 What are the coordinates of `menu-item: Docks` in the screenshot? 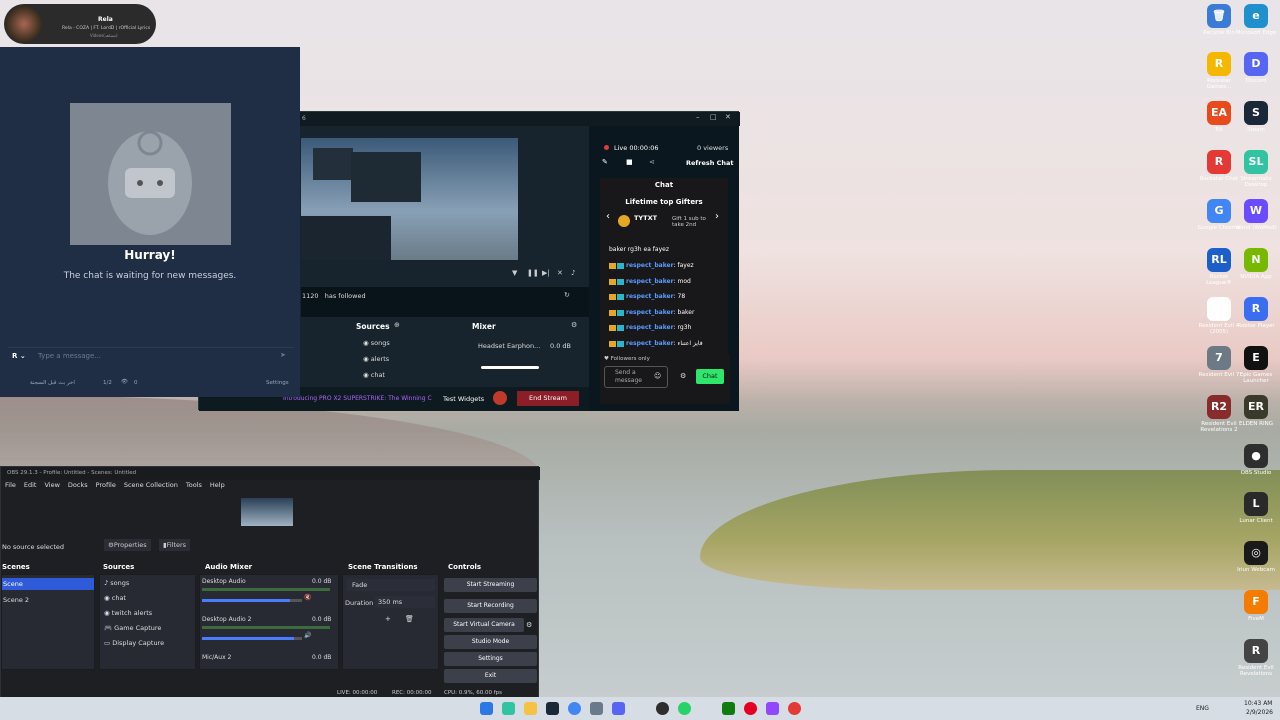 It's located at (78, 485).